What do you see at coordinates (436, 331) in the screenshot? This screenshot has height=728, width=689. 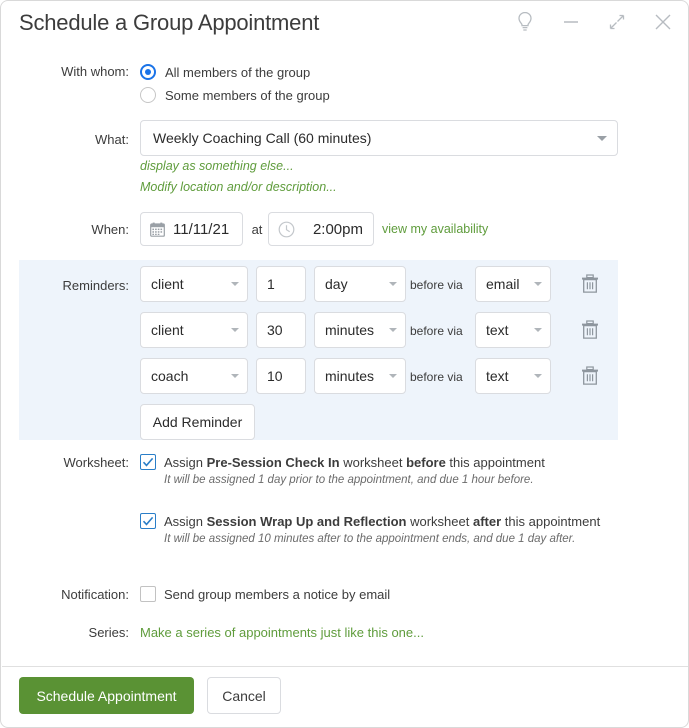 I see `reminder-before-via-label-2: before via` at bounding box center [436, 331].